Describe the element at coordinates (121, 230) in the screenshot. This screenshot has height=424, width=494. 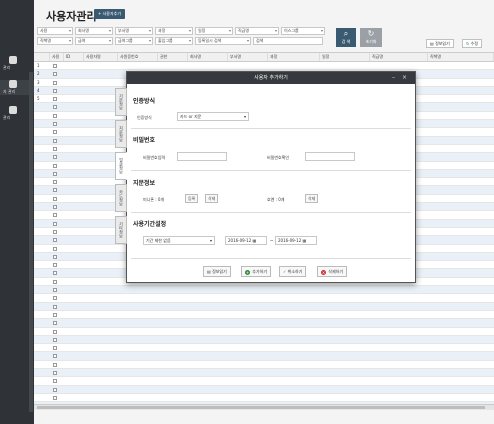
I see `tab-other: 기타정보` at that location.